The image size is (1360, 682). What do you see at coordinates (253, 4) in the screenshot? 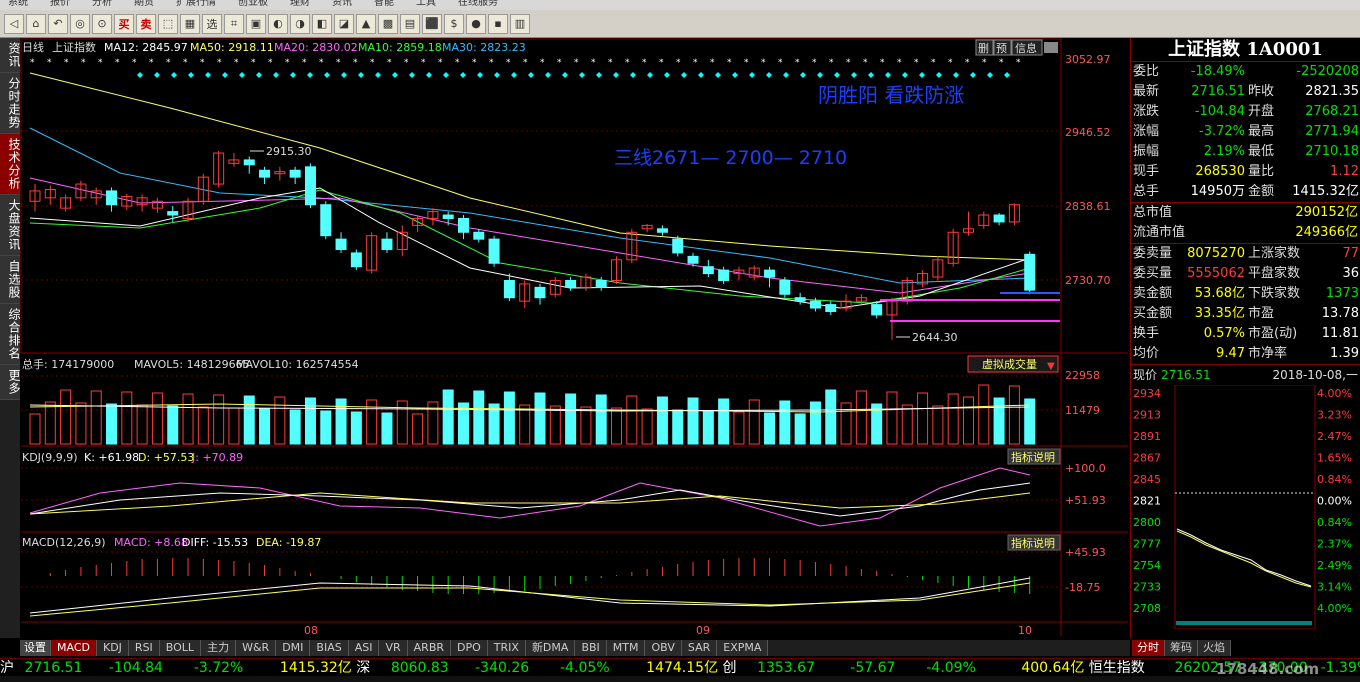
I see `menu-item-5: 创业板` at bounding box center [253, 4].